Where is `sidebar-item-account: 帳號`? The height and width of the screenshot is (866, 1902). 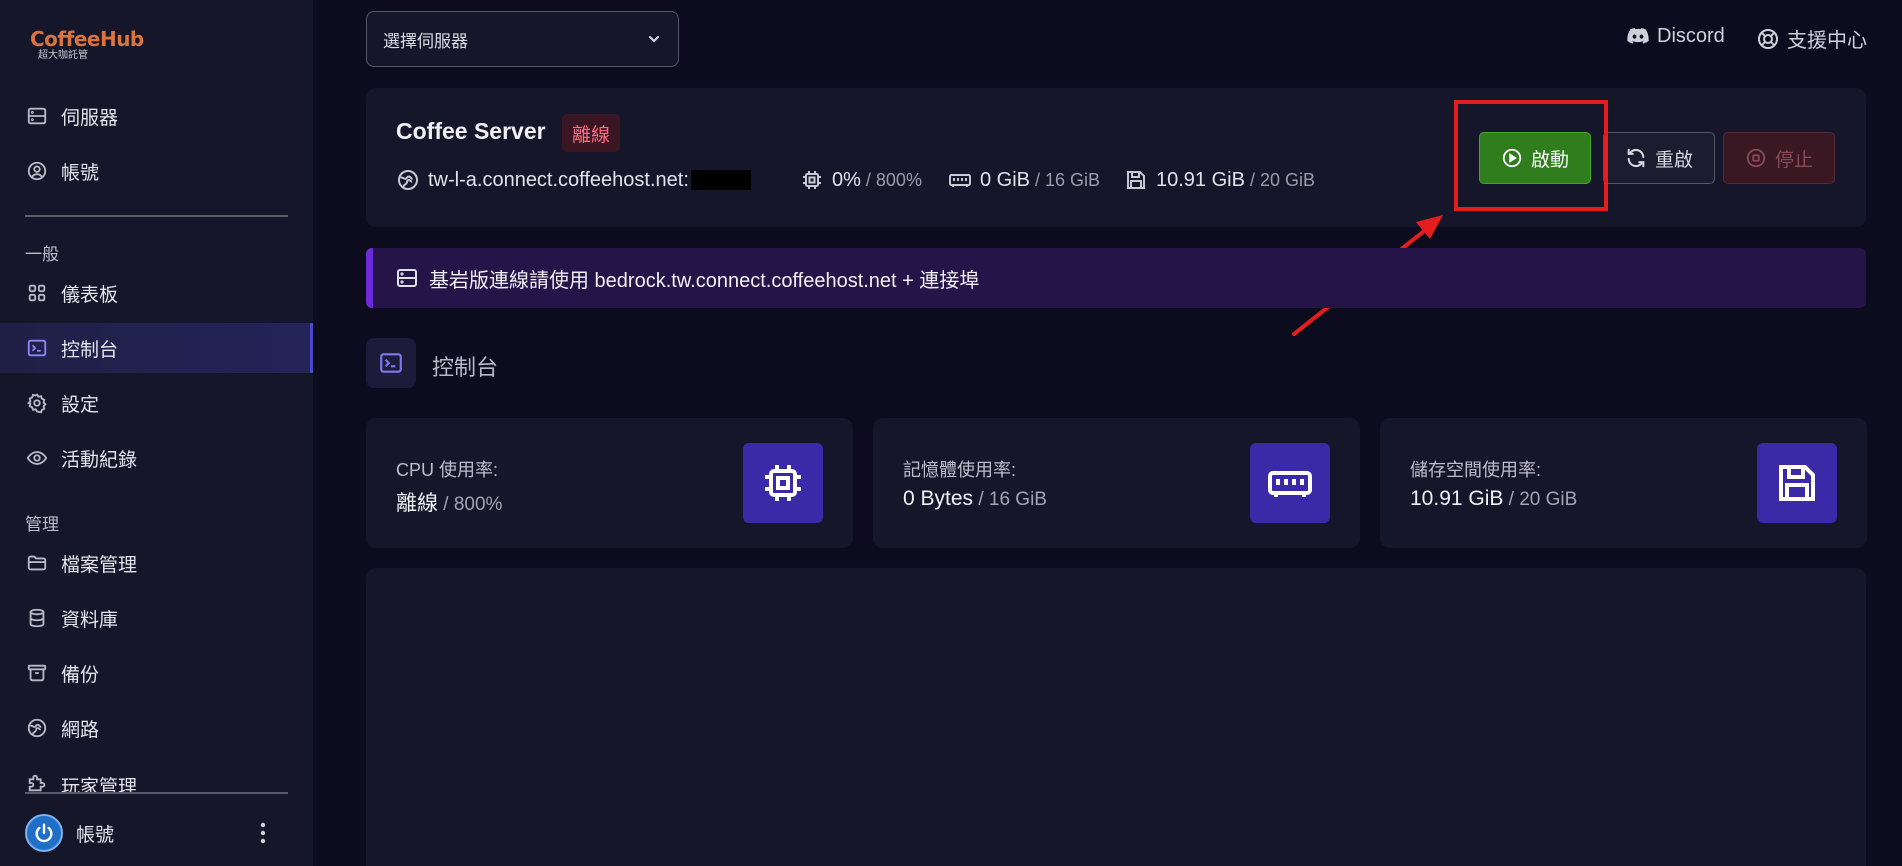
sidebar-item-account: 帳號 is located at coordinates (156, 171).